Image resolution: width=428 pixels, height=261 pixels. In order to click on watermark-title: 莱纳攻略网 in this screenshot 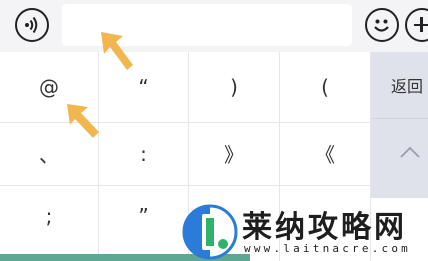, I will do `click(324, 227)`.